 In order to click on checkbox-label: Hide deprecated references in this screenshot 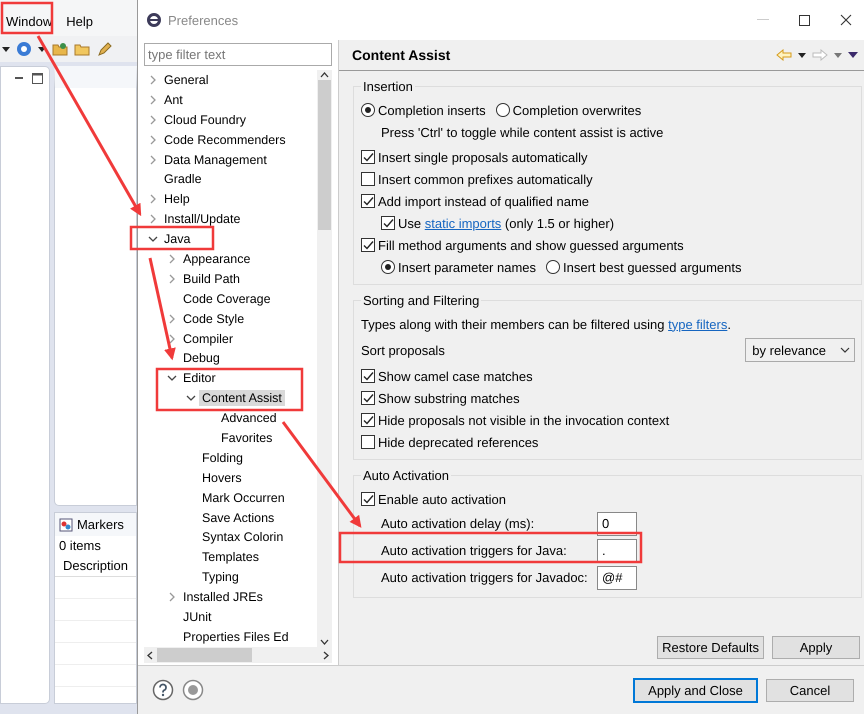, I will do `click(458, 442)`.